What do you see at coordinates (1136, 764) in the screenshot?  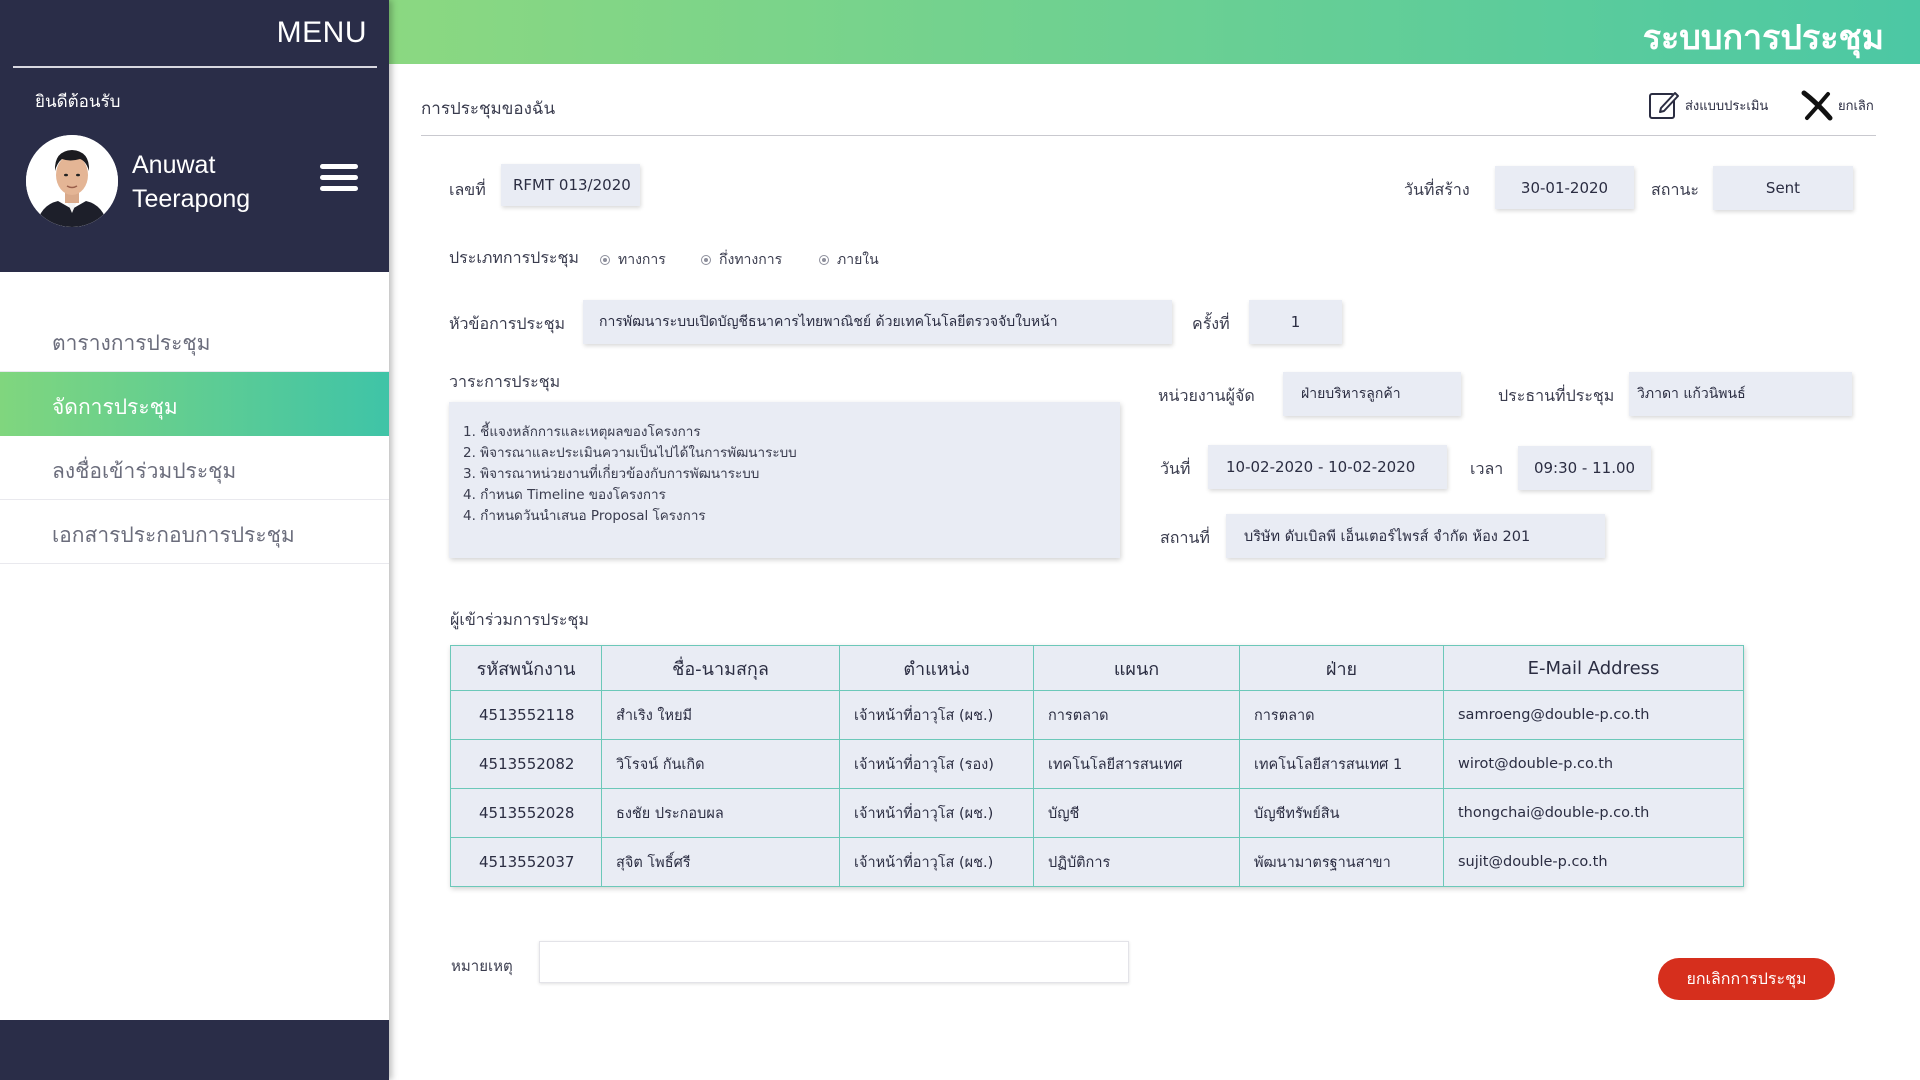 I see `section-cell: เทคโนโลยีสารสนเทศ` at bounding box center [1136, 764].